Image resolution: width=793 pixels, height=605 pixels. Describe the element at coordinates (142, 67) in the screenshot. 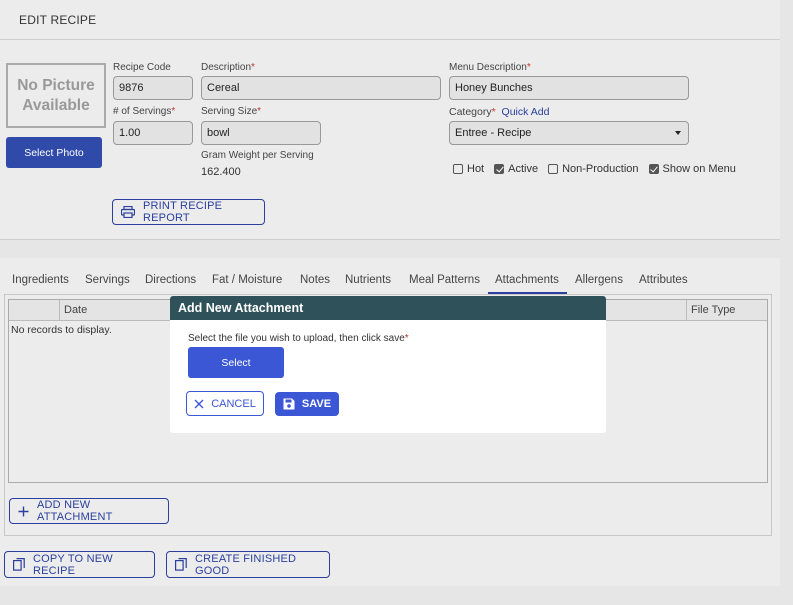

I see `recipe-code-label: Recipe Code` at that location.